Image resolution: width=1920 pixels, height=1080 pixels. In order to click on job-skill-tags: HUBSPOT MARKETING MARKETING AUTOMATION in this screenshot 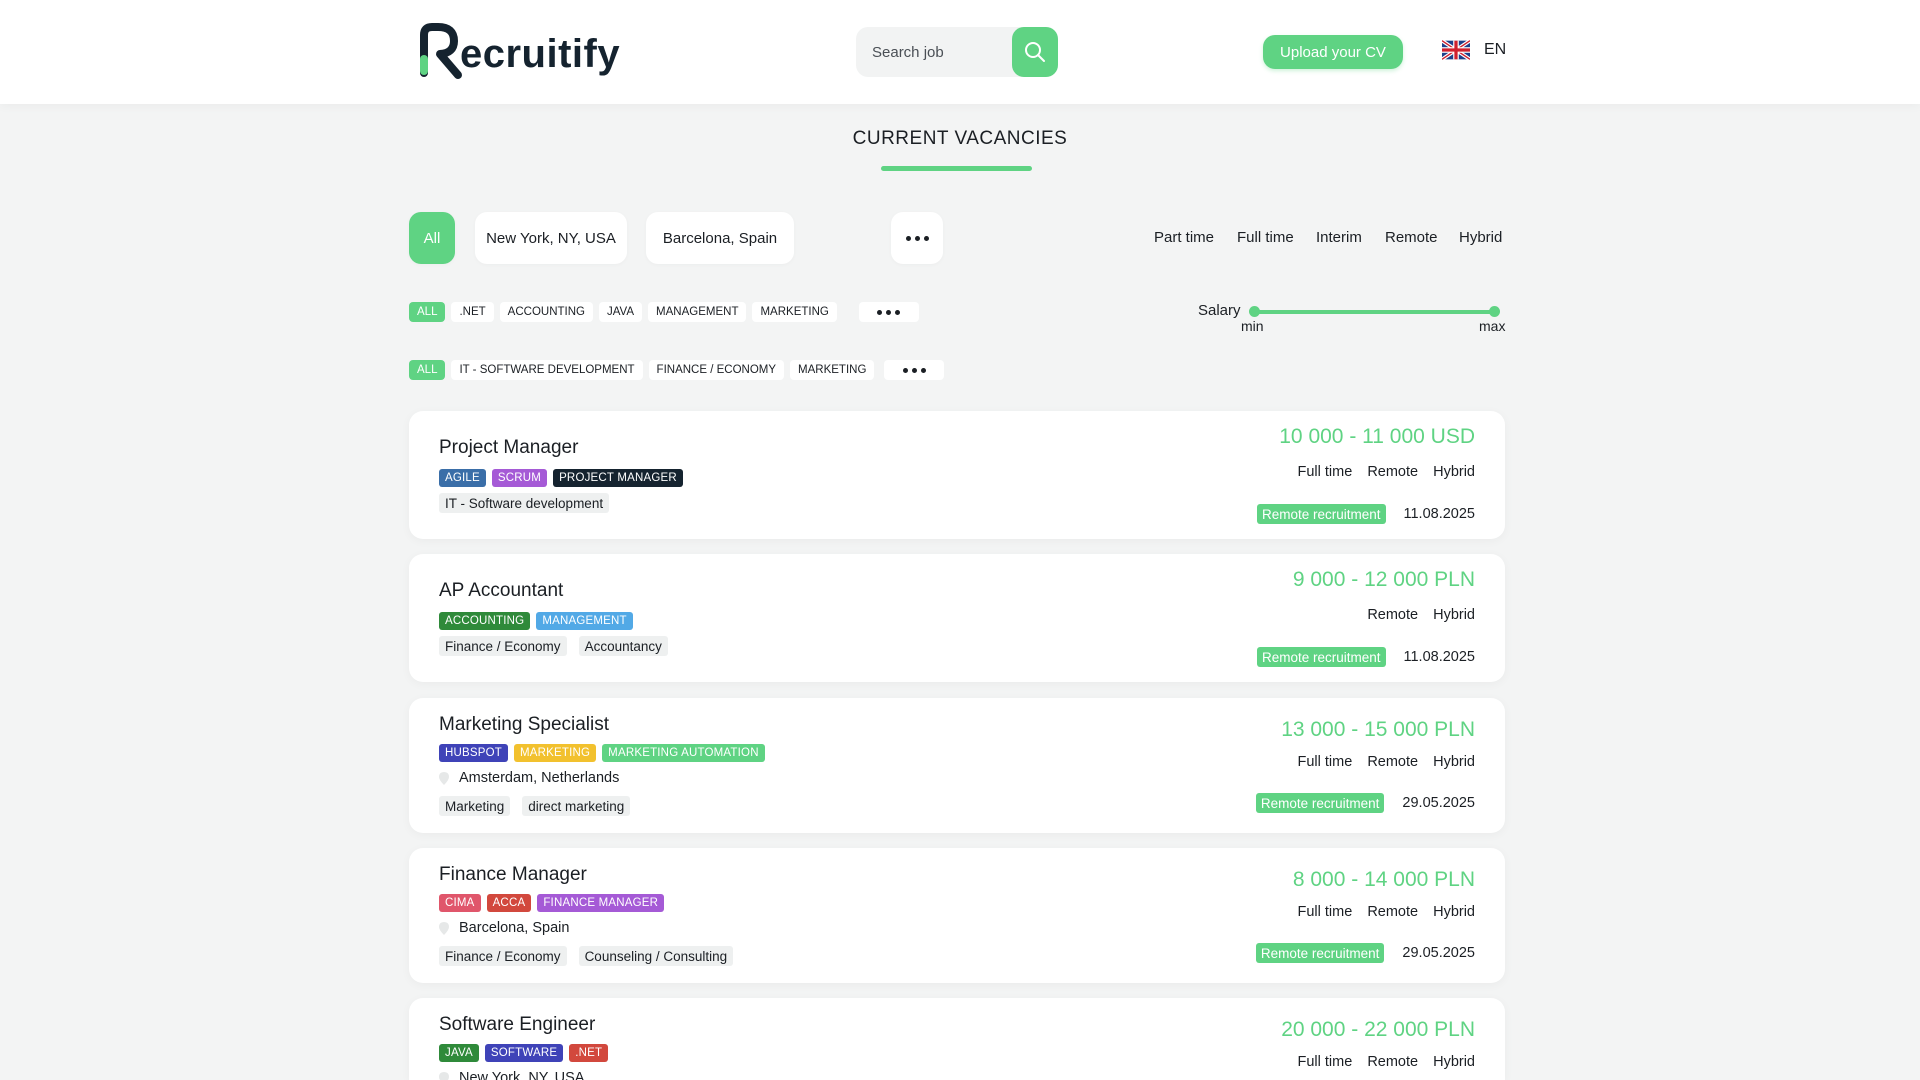, I will do `click(602, 753)`.